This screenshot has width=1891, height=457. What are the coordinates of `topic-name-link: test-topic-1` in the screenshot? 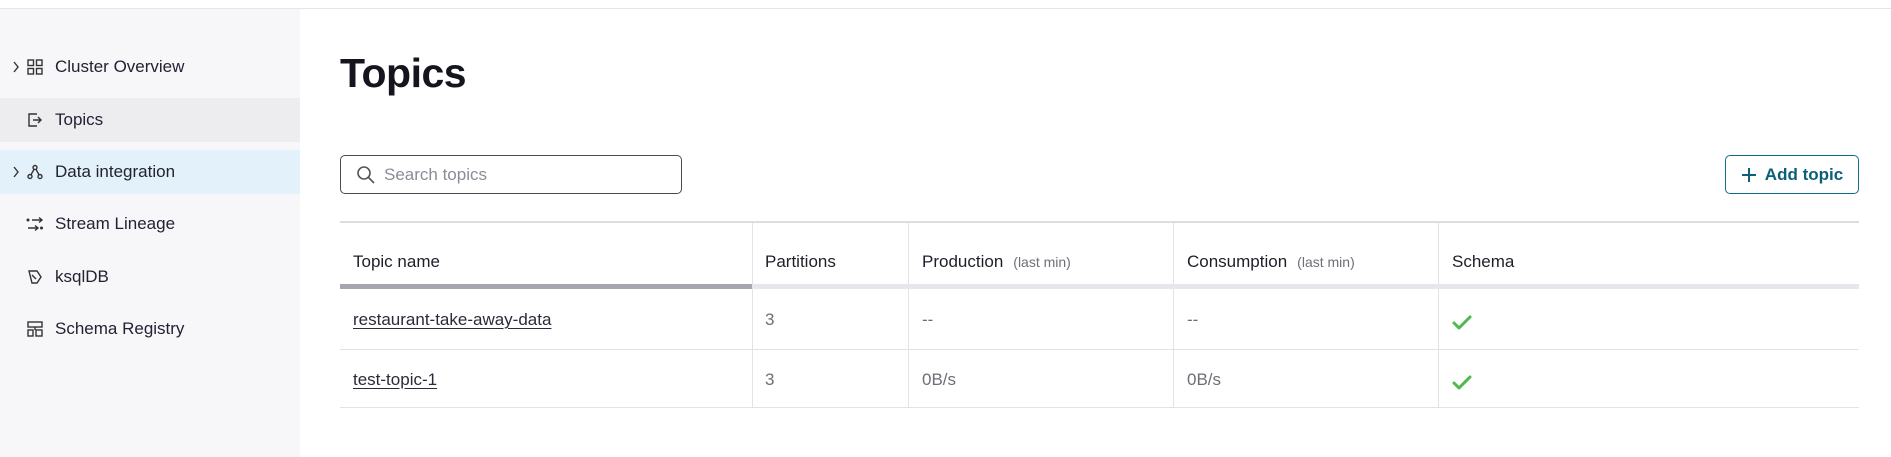 It's located at (395, 380).